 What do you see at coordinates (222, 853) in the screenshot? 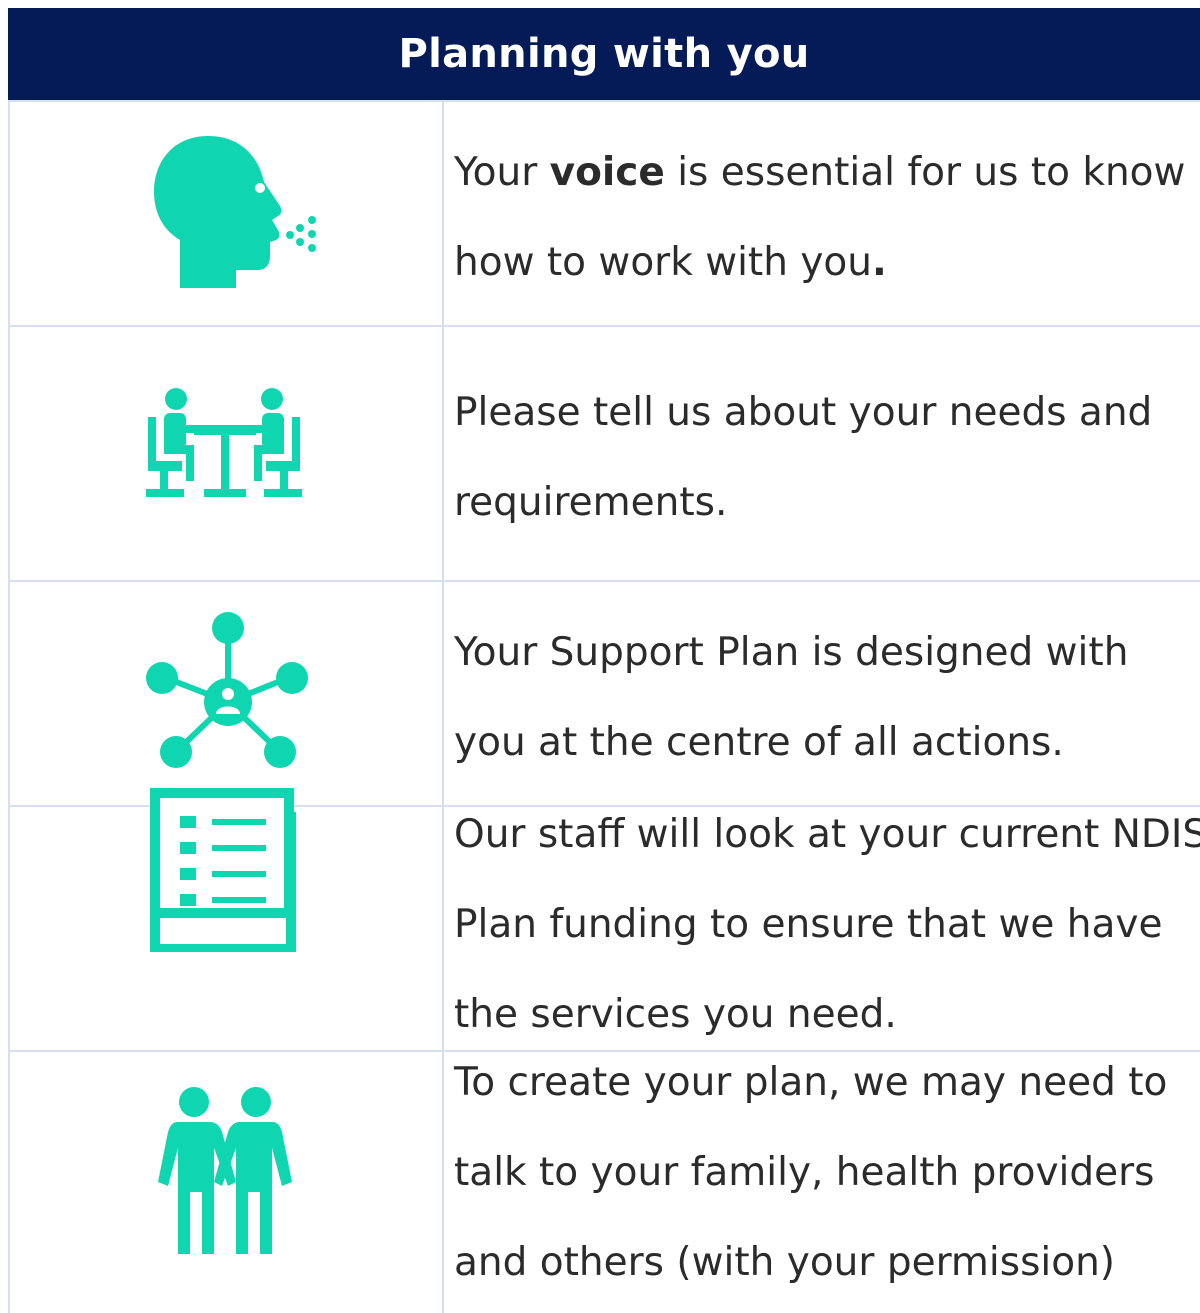
I see `checklist-icon-body` at bounding box center [222, 853].